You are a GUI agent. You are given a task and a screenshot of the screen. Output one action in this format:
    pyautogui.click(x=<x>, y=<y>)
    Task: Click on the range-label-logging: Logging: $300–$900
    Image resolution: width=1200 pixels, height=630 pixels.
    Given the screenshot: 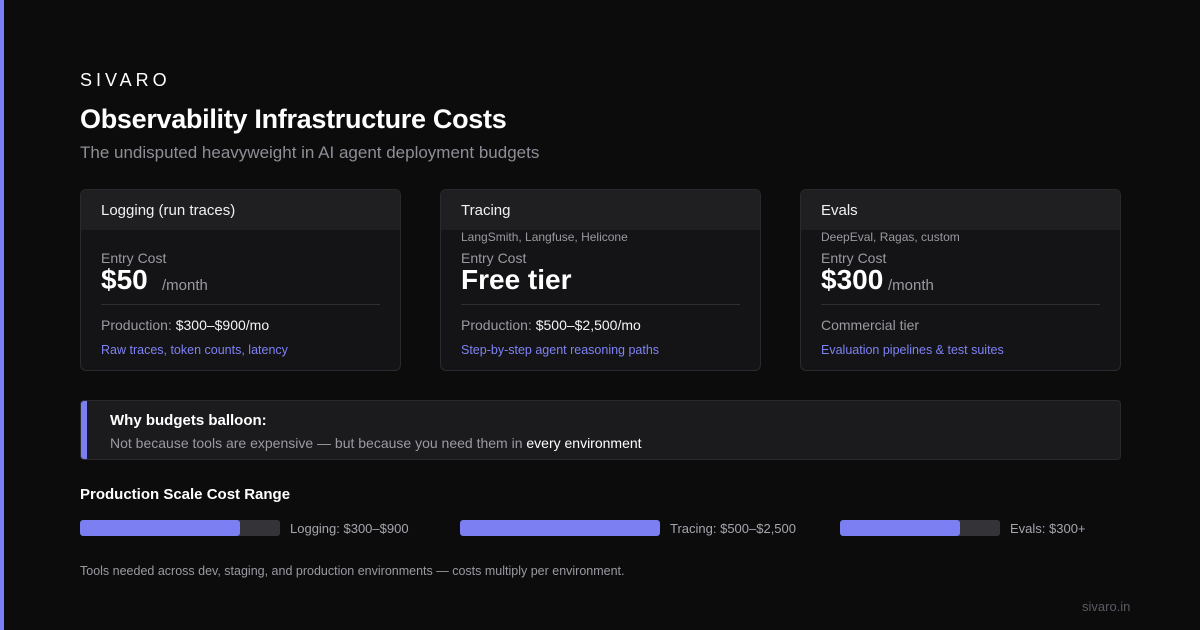 What is the action you would take?
    pyautogui.click(x=349, y=528)
    